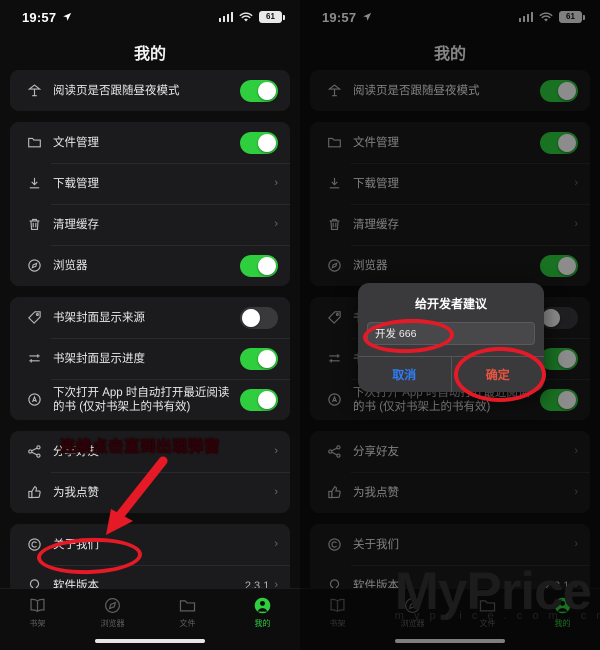  I want to click on settings-row-cover-source: 书架封面显示来源, so click(150, 317).